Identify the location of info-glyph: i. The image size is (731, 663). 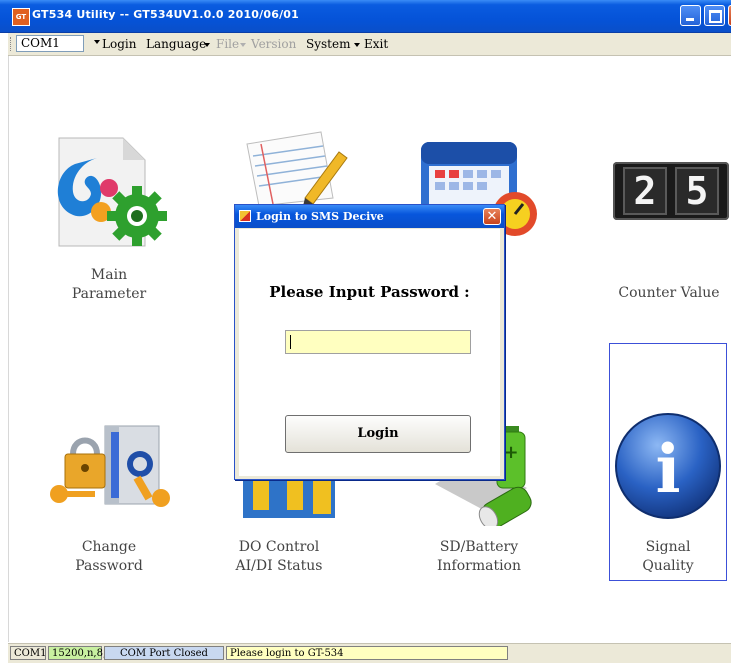
(667, 469).